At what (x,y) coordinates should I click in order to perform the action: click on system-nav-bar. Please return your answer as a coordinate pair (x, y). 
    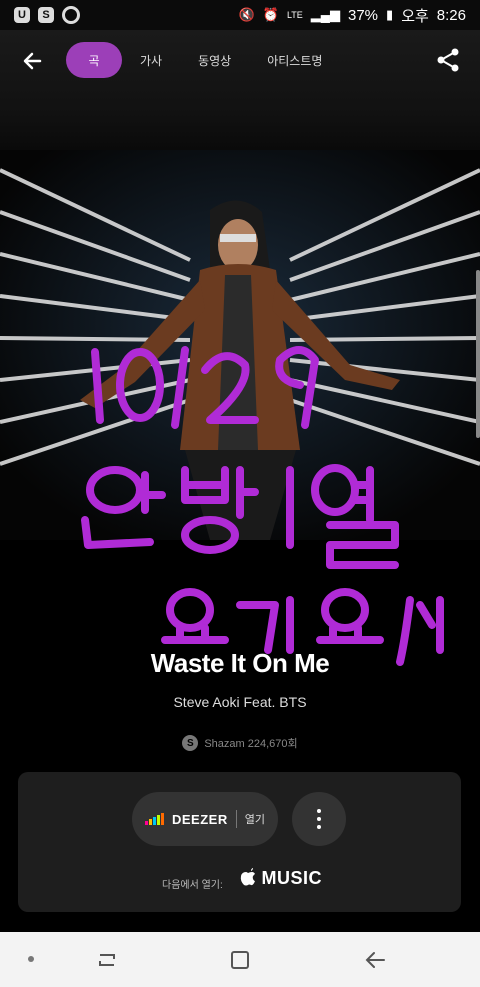
    Looking at the image, I should click on (240, 959).